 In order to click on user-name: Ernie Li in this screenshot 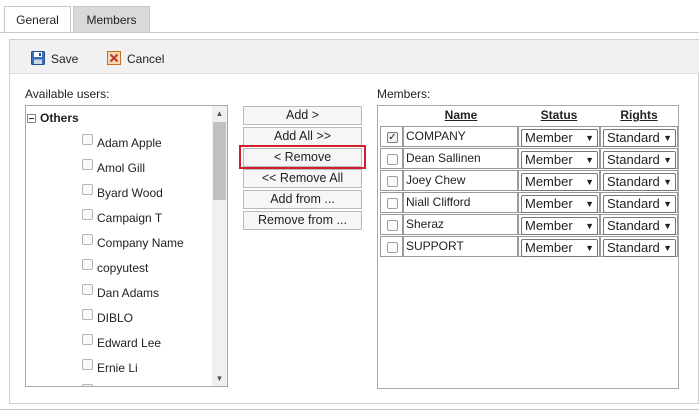, I will do `click(117, 368)`.